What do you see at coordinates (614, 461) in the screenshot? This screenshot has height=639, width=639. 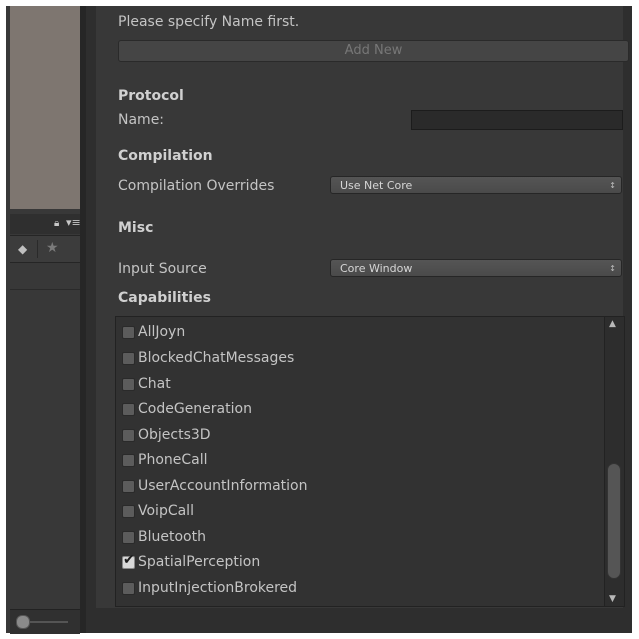 I see `capabilities-scrollbar: ▲ ▼` at bounding box center [614, 461].